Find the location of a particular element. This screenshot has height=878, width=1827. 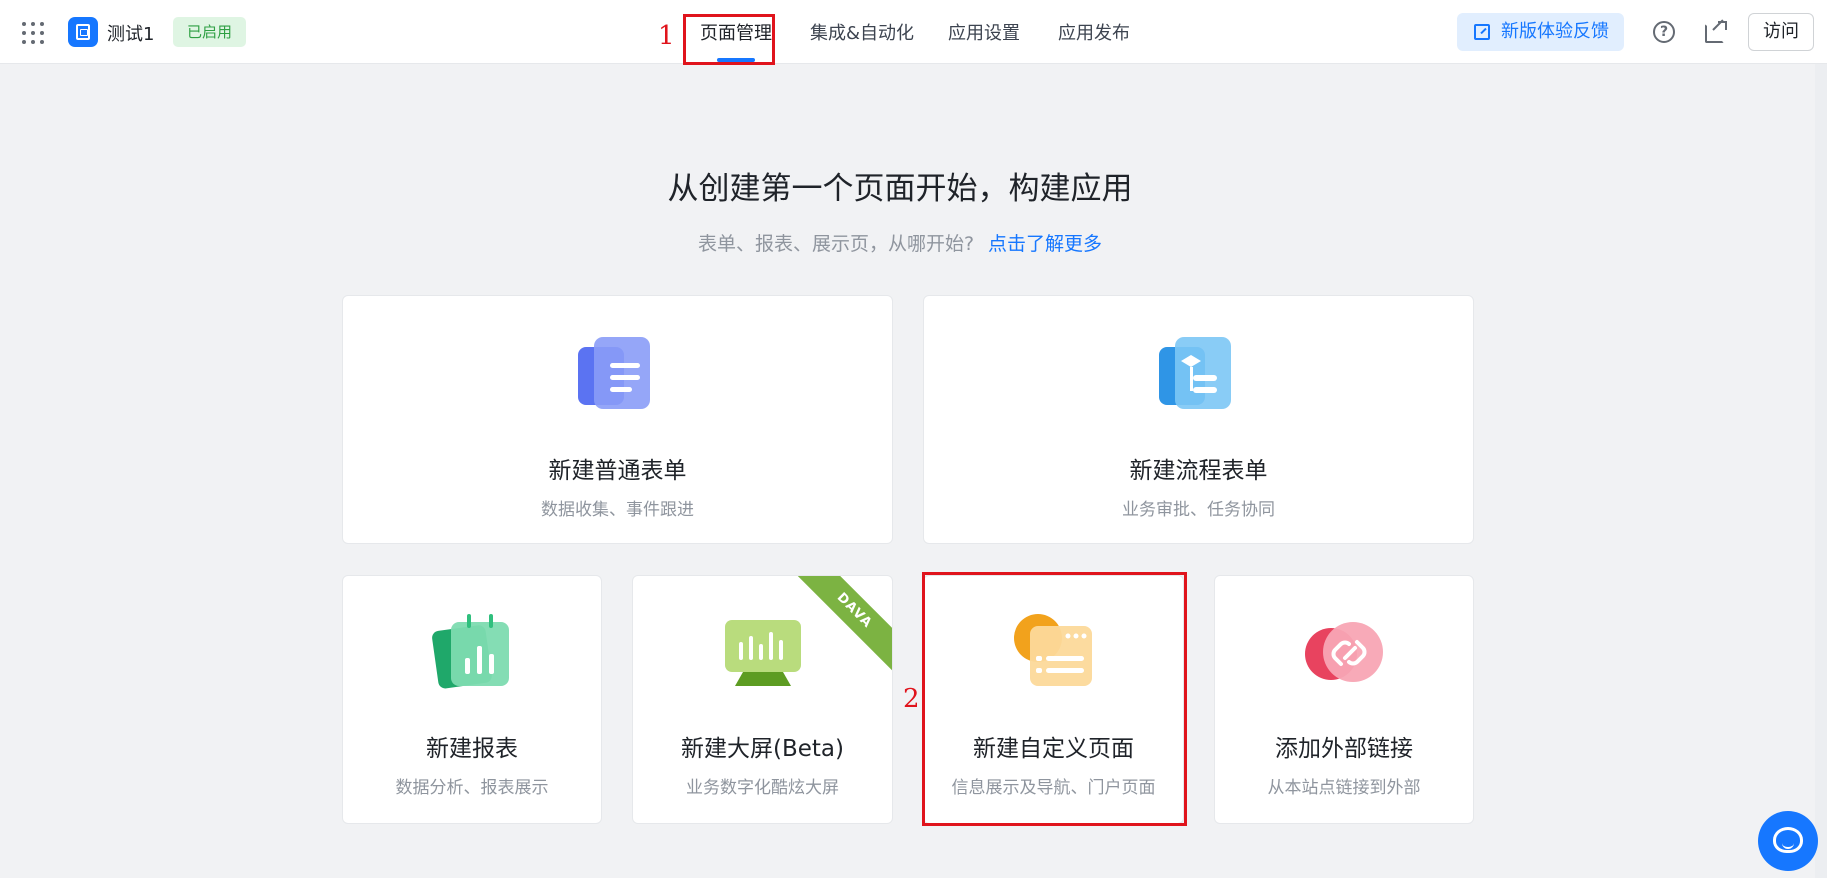

card-desc: 业务审批、任务协同 is located at coordinates (1198, 510).